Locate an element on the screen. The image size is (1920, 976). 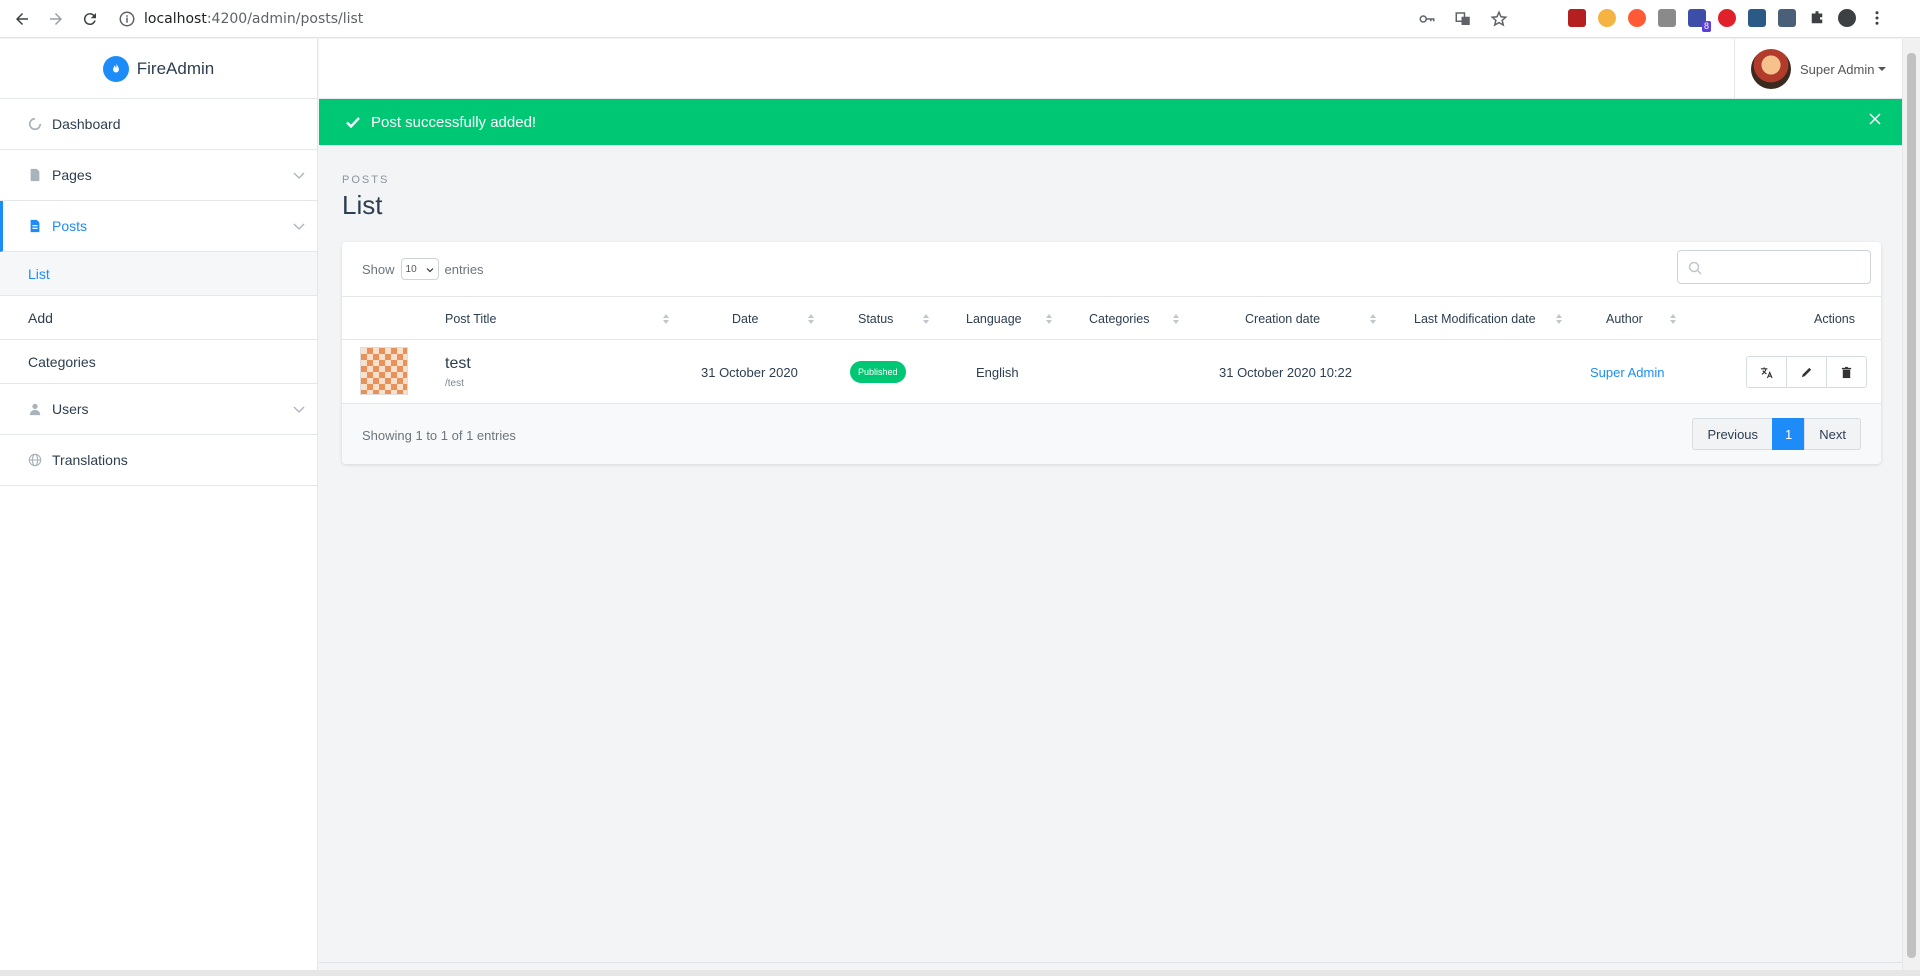
post-language: English is located at coordinates (997, 372).